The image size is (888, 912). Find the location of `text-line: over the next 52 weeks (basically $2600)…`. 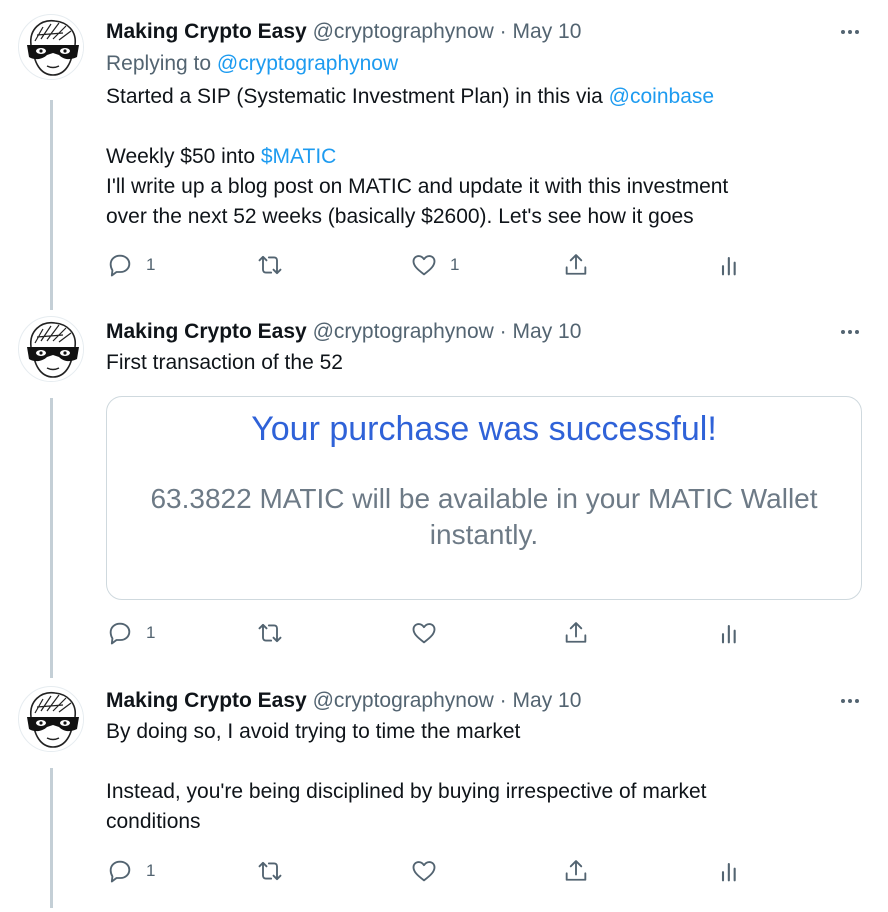

text-line: over the next 52 weeks (basically $2600)… is located at coordinates (400, 216).